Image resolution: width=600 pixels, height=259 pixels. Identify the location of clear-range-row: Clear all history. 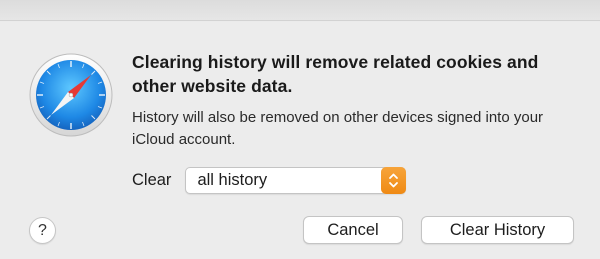
(269, 180).